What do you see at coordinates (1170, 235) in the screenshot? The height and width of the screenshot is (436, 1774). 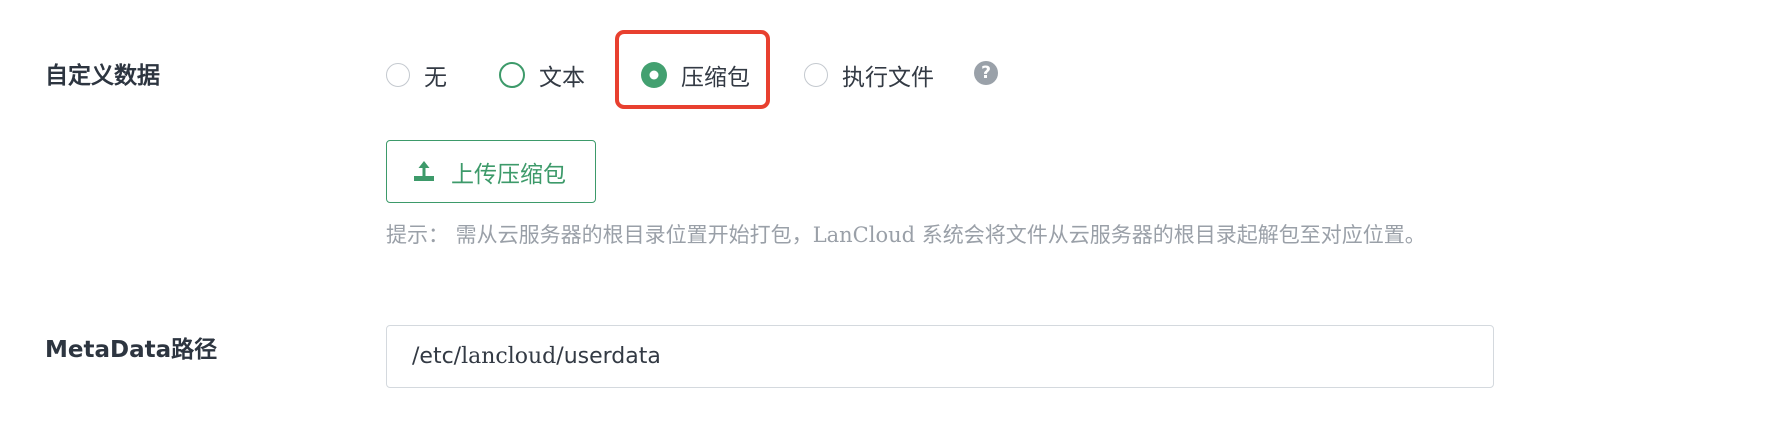 I see `hint-suffix: 系统会将文件从云服务器的根目录起解包至对应位置。` at bounding box center [1170, 235].